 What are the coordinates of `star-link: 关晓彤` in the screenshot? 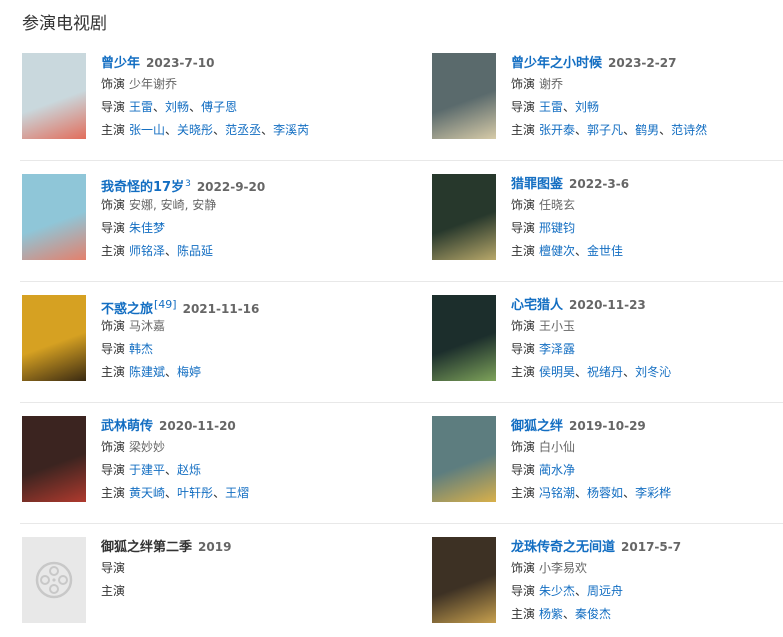 It's located at (195, 130).